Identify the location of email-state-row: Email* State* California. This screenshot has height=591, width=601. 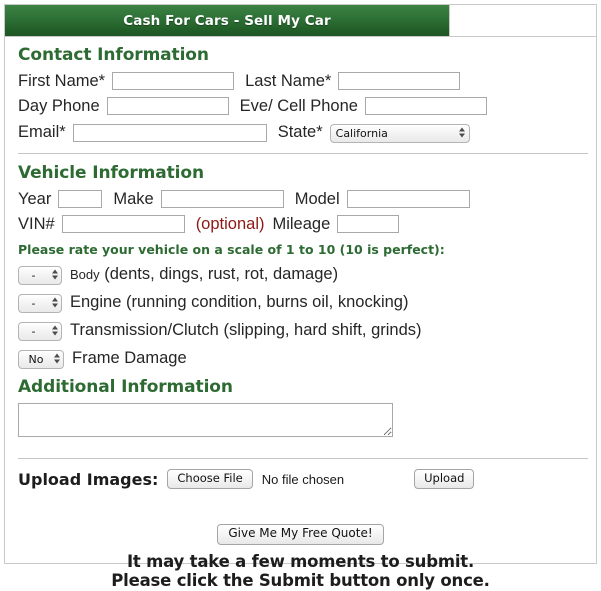
(307, 132).